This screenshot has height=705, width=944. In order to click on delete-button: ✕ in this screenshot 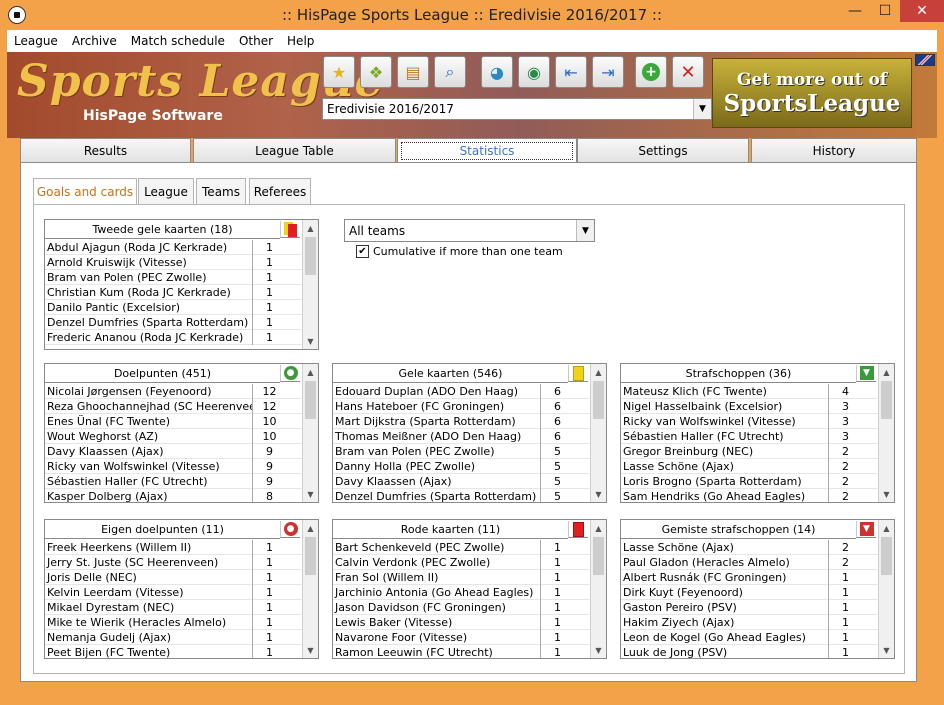, I will do `click(688, 72)`.